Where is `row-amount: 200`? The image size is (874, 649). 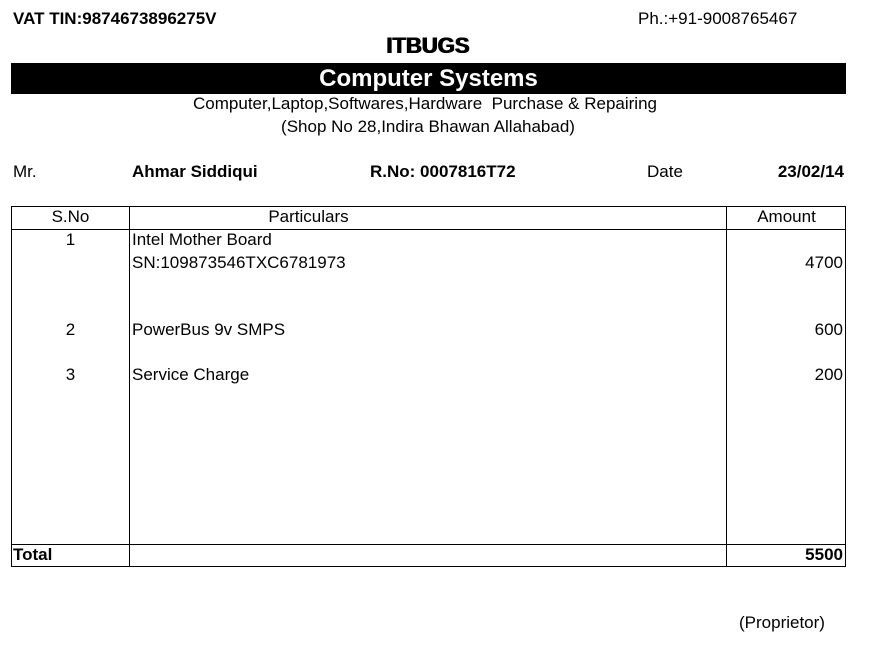
row-amount: 200 is located at coordinates (828, 374).